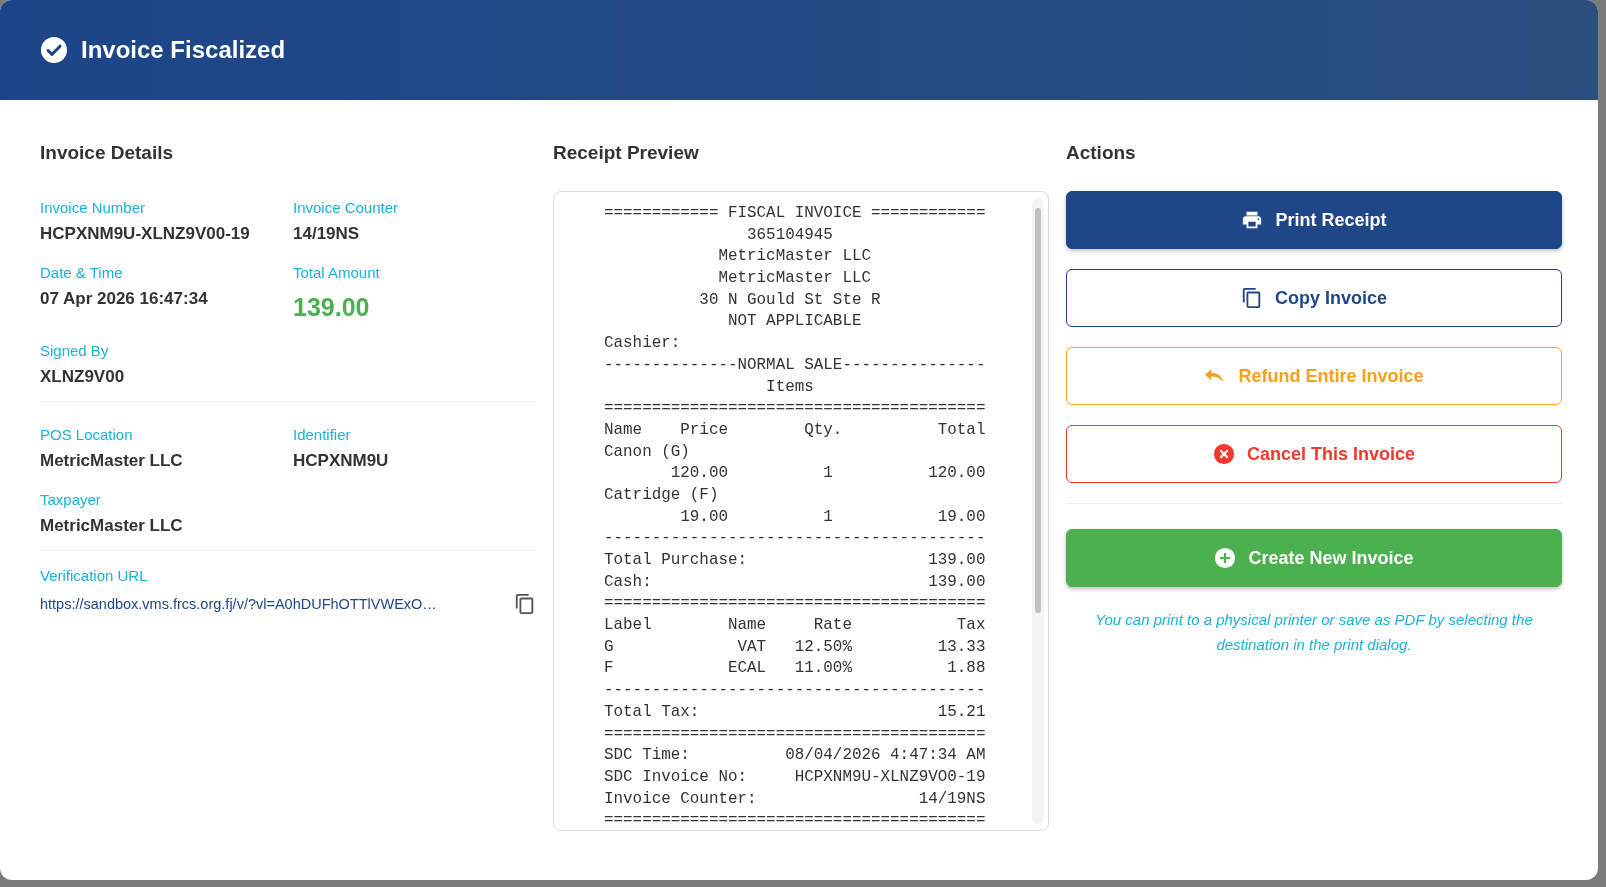  Describe the element at coordinates (662, 495) in the screenshot. I see `receipt-line: Catridge (F)` at that location.